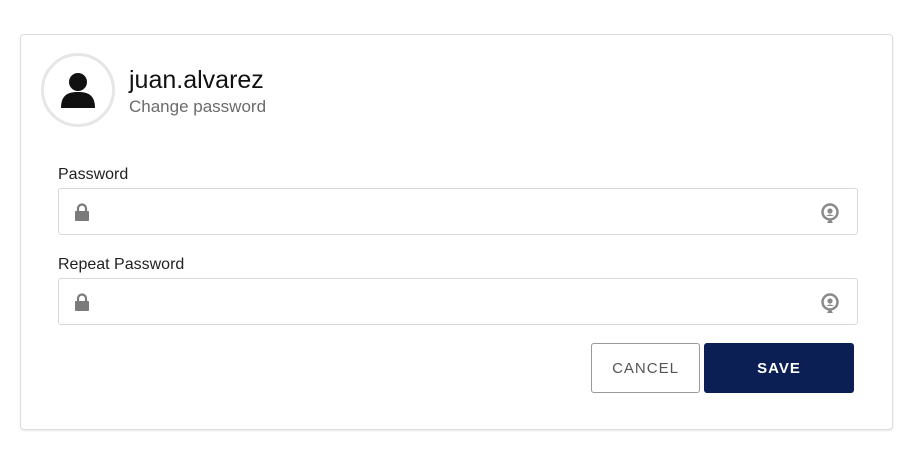  I want to click on avatar, so click(78, 90).